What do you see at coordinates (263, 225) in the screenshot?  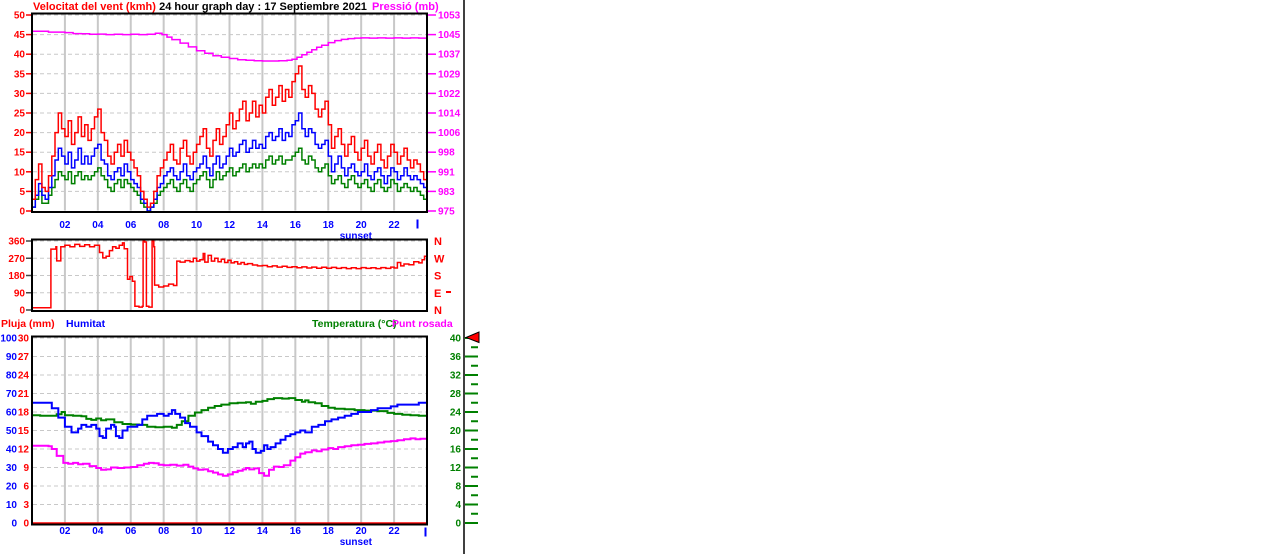 I see `x-tick-label: 14` at bounding box center [263, 225].